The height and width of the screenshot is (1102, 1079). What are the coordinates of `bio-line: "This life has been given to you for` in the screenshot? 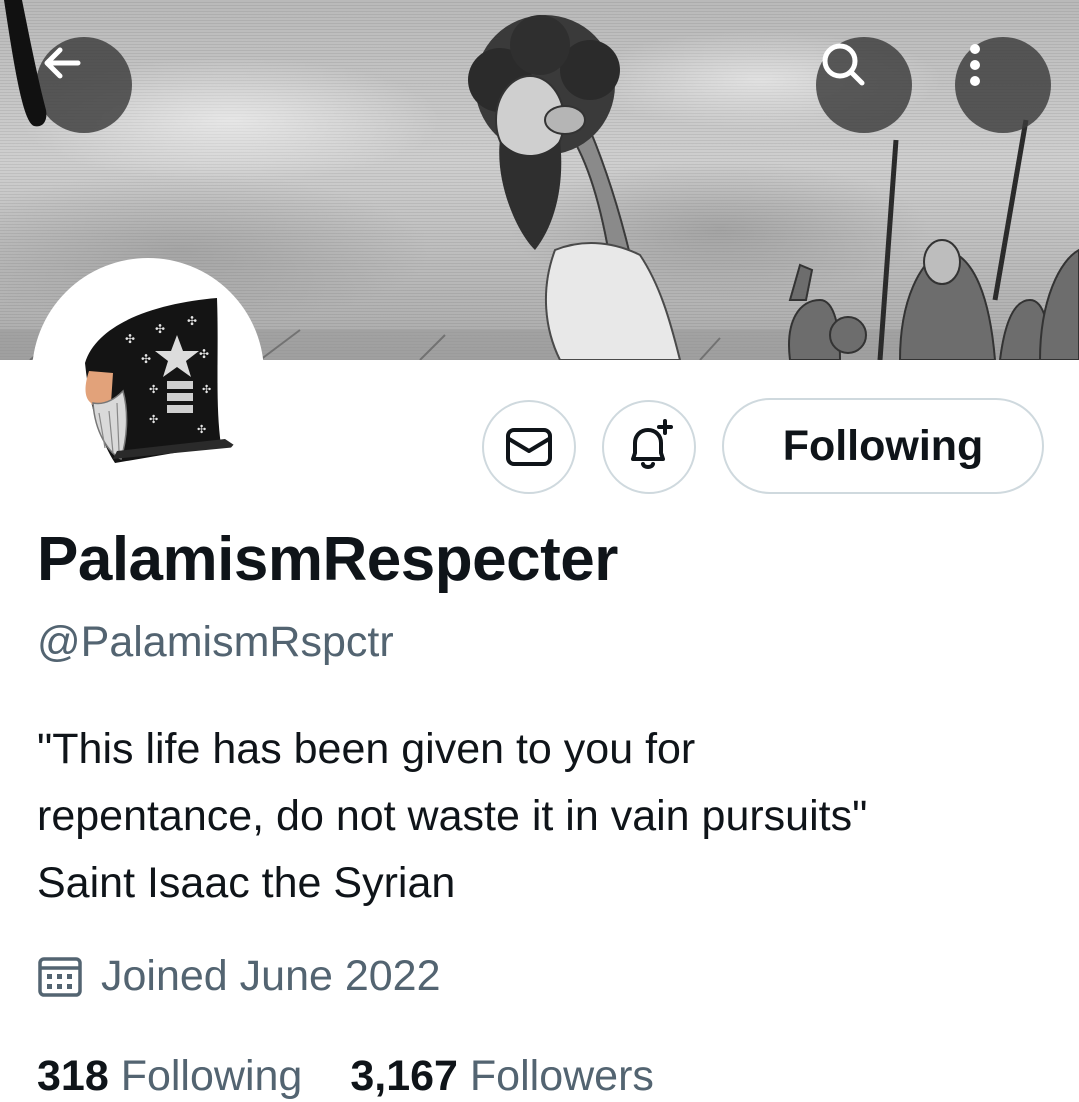 It's located at (366, 749).